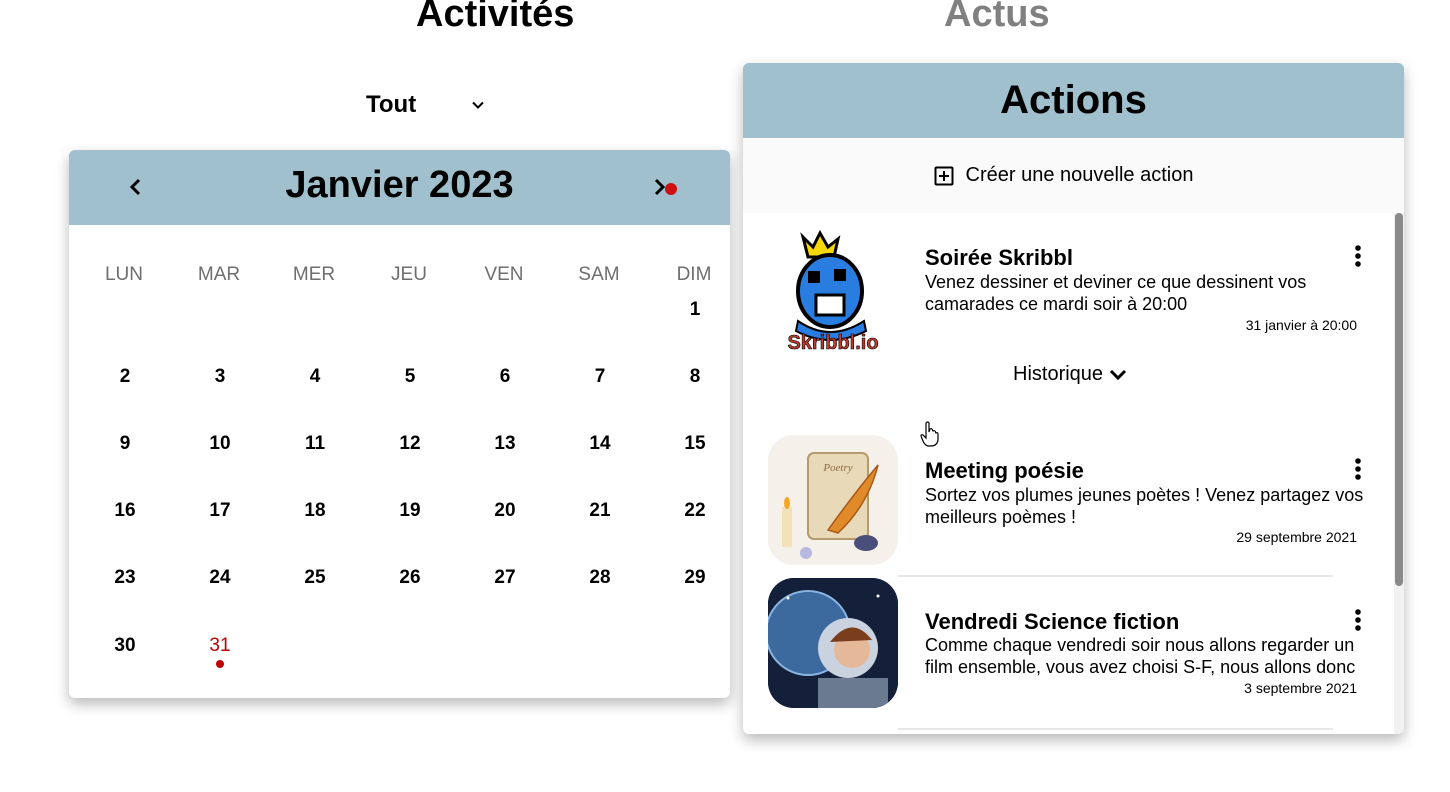 This screenshot has width=1450, height=792. Describe the element at coordinates (410, 511) in the screenshot. I see `calendar-day: 19` at that location.